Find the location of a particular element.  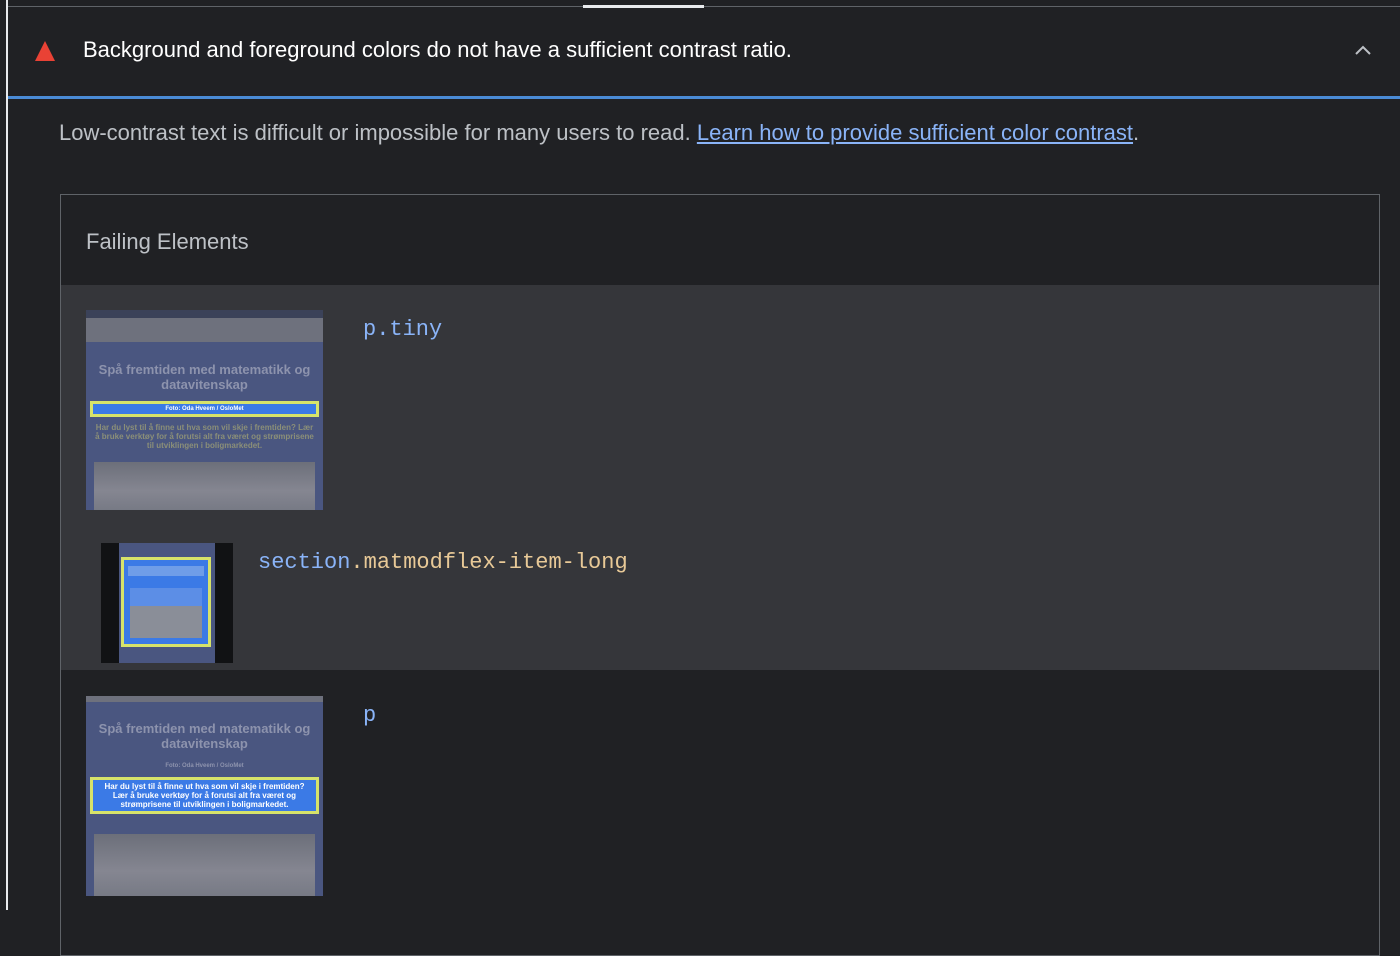

warning-triangle-icon is located at coordinates (45, 51).